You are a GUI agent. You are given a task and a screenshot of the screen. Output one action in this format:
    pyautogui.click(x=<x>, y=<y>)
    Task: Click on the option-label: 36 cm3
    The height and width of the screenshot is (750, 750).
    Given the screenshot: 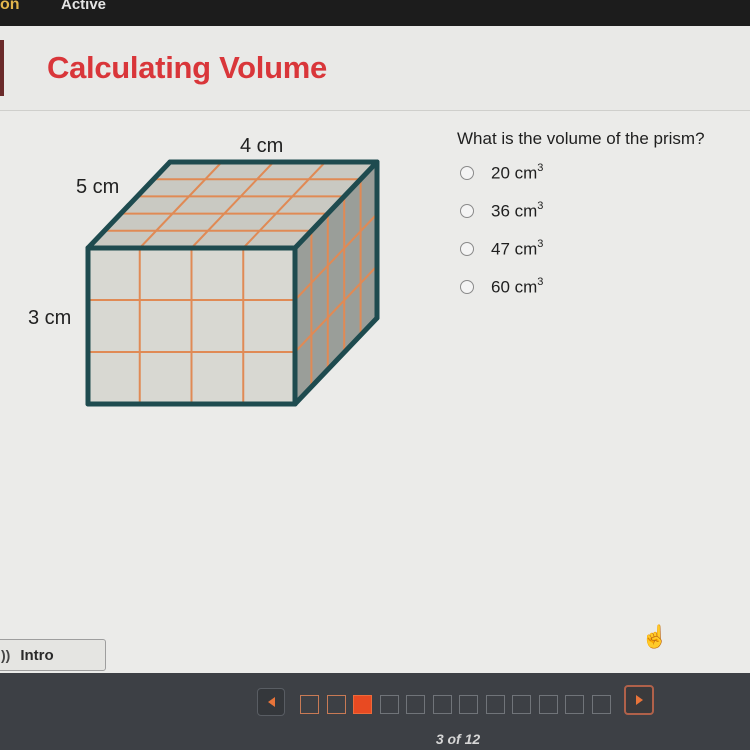 What is the action you would take?
    pyautogui.click(x=517, y=210)
    